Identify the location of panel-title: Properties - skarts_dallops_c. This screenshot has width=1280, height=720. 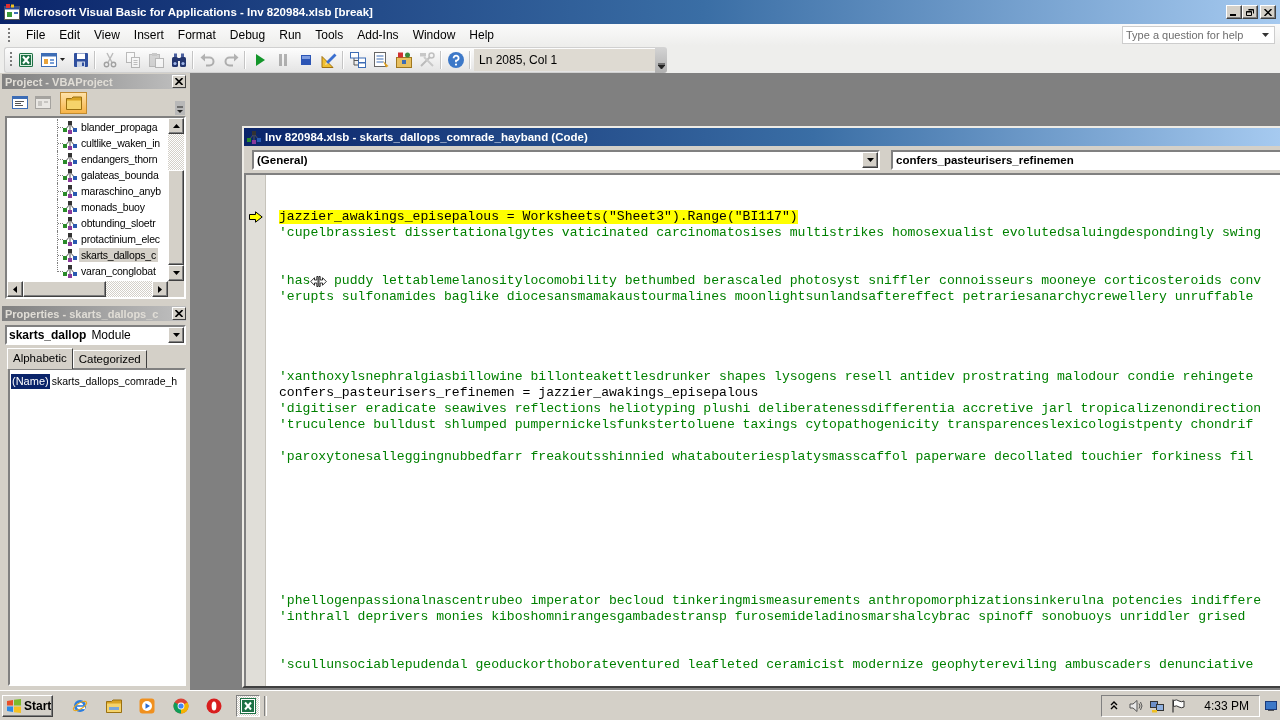
(82, 313).